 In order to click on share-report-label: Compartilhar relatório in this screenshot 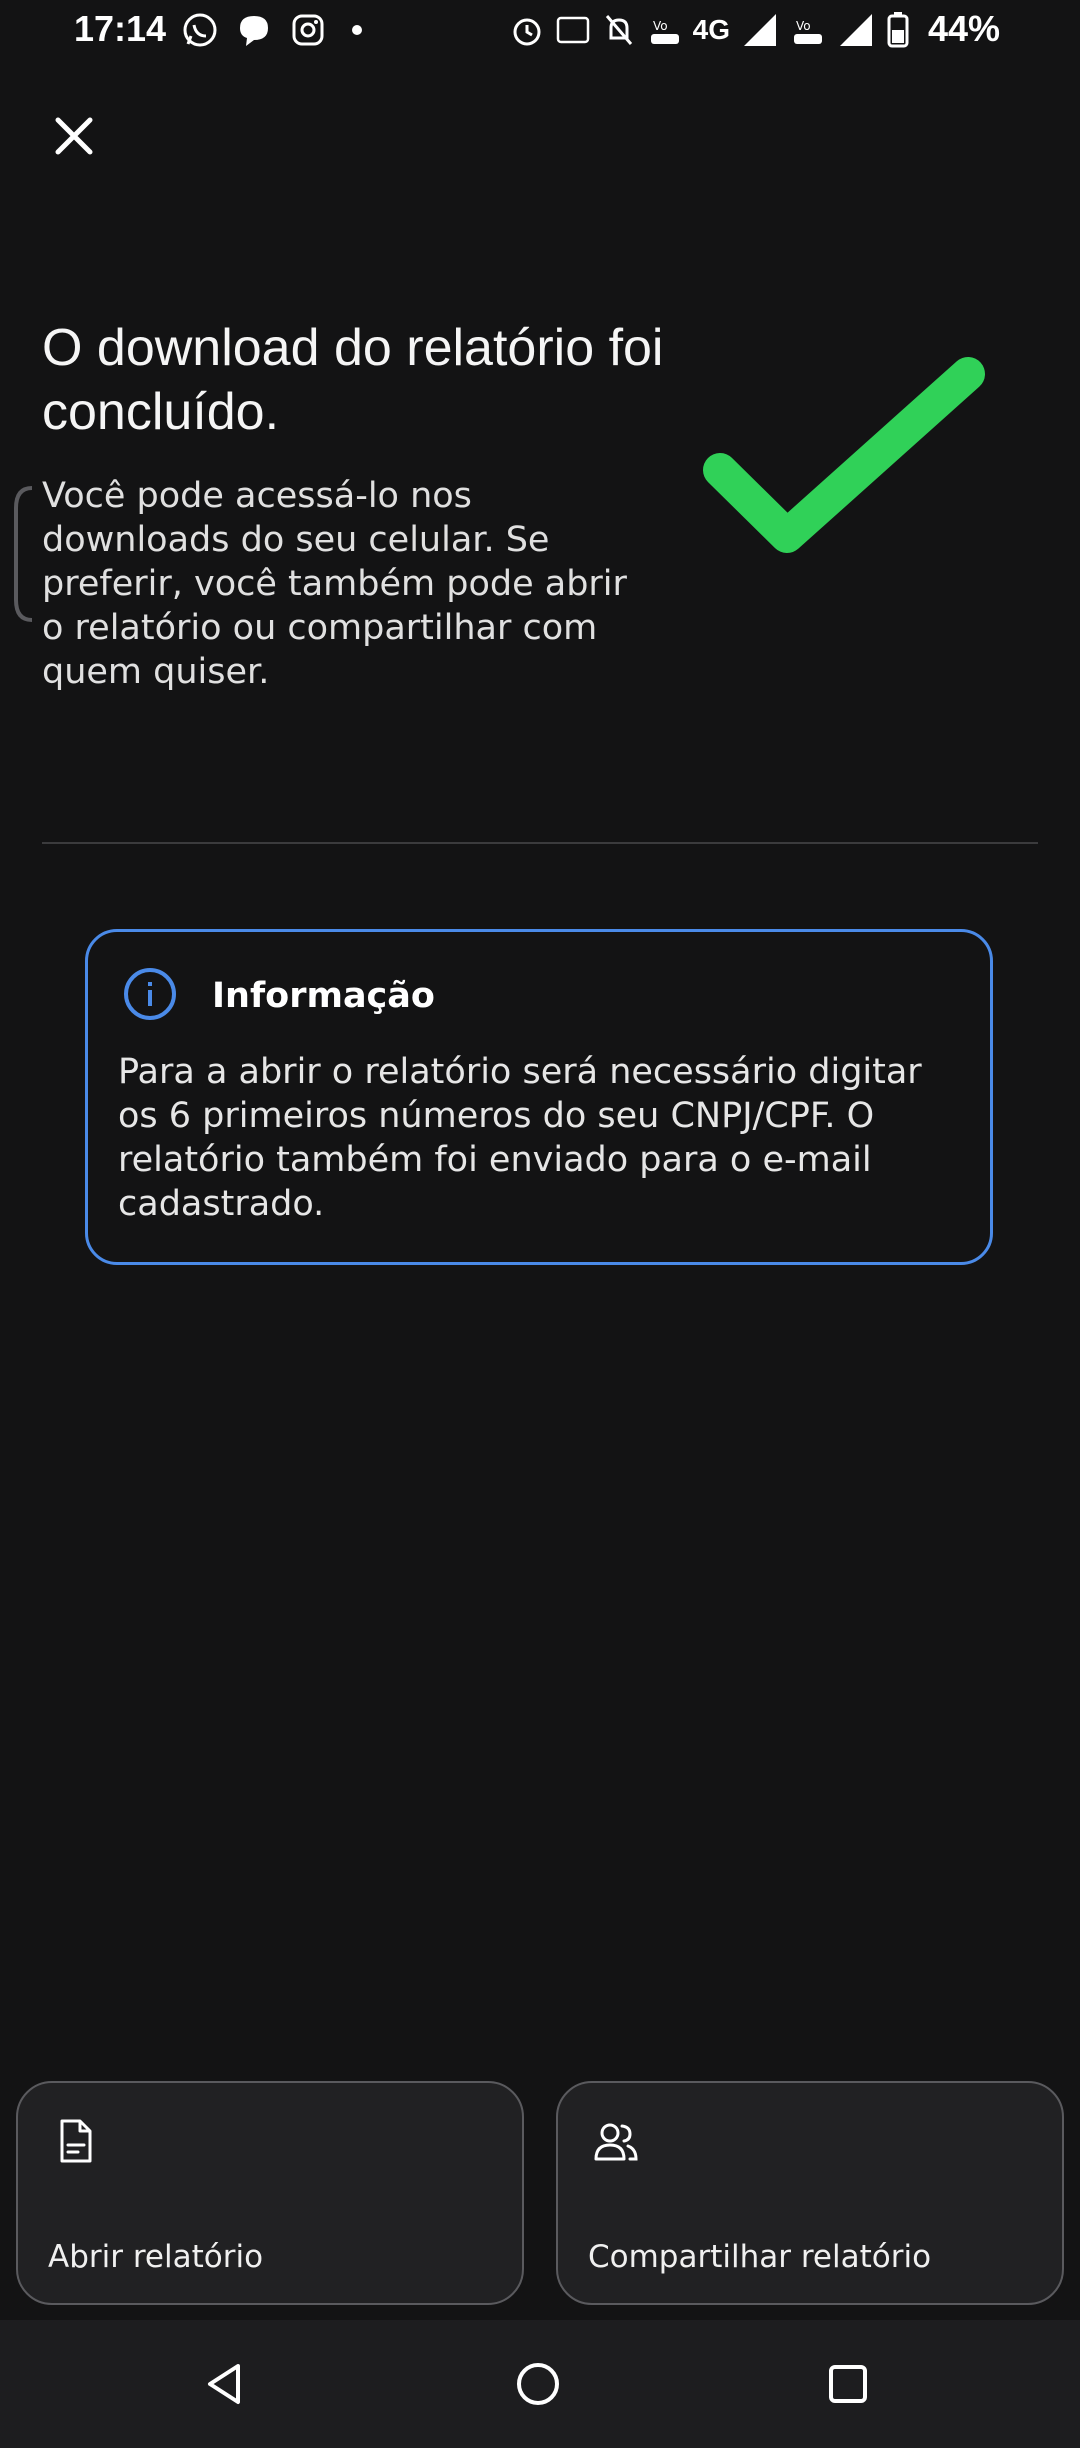, I will do `click(760, 2257)`.